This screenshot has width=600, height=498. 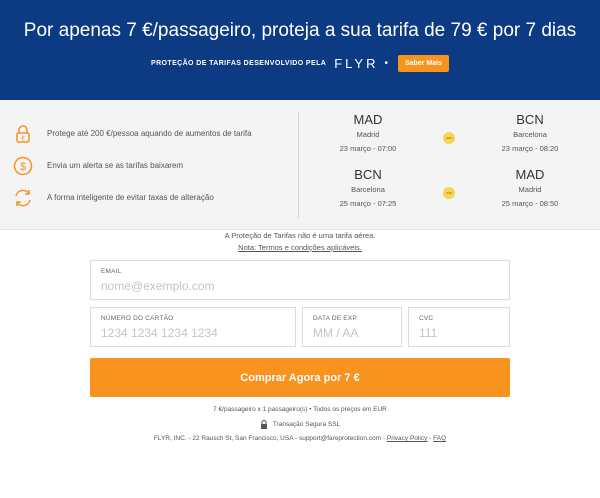 I want to click on card-number-input, so click(x=193, y=333).